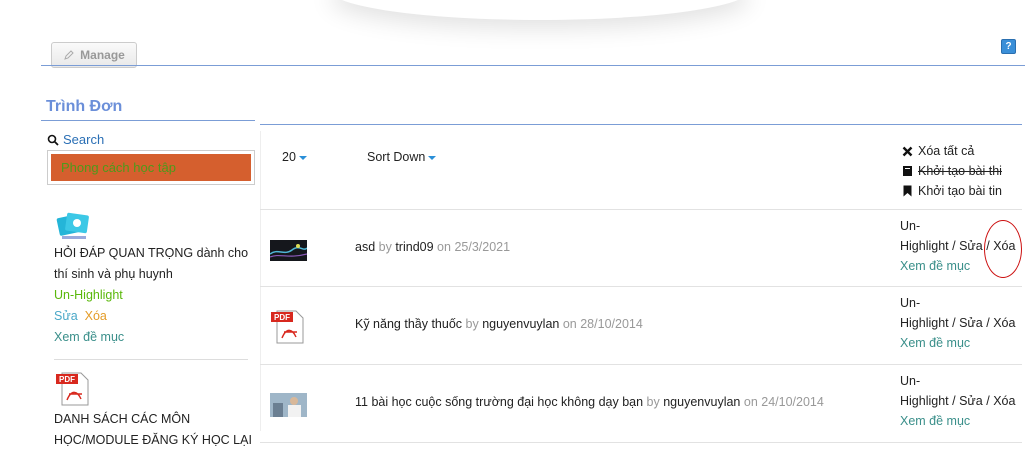  What do you see at coordinates (482, 247) in the screenshot?
I see `date-label: 25/3/2021` at bounding box center [482, 247].